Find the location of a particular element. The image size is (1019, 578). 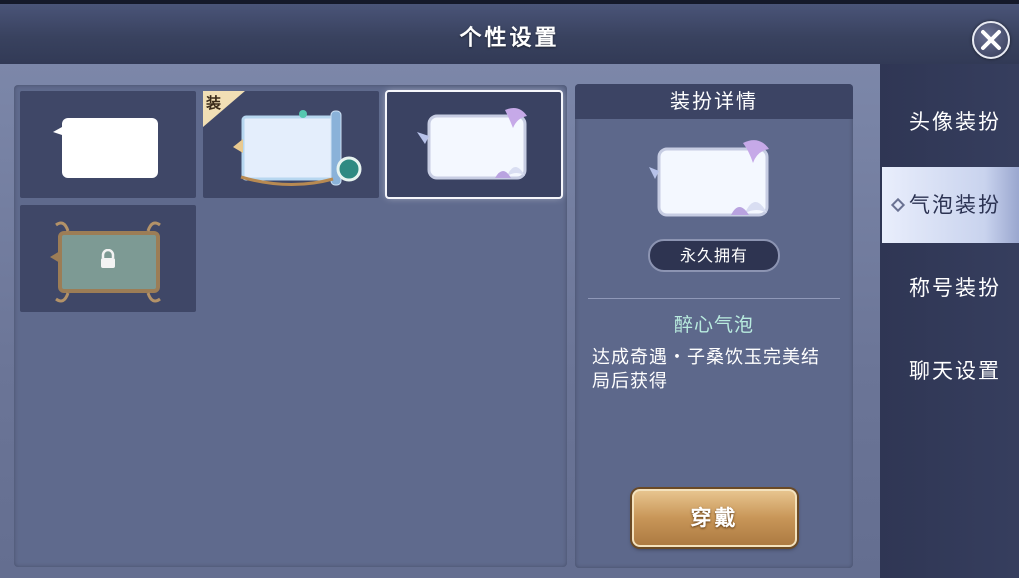

item-name: 醉心气泡 is located at coordinates (713, 325).